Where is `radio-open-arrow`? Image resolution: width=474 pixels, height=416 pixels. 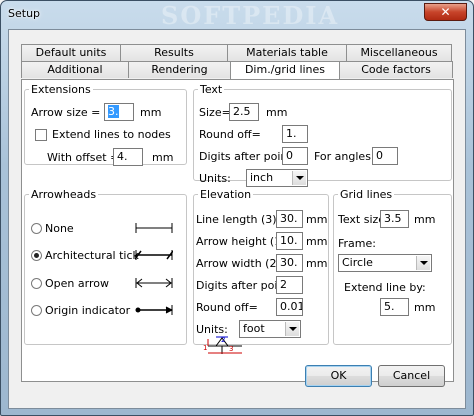 radio-open-arrow is located at coordinates (36, 283).